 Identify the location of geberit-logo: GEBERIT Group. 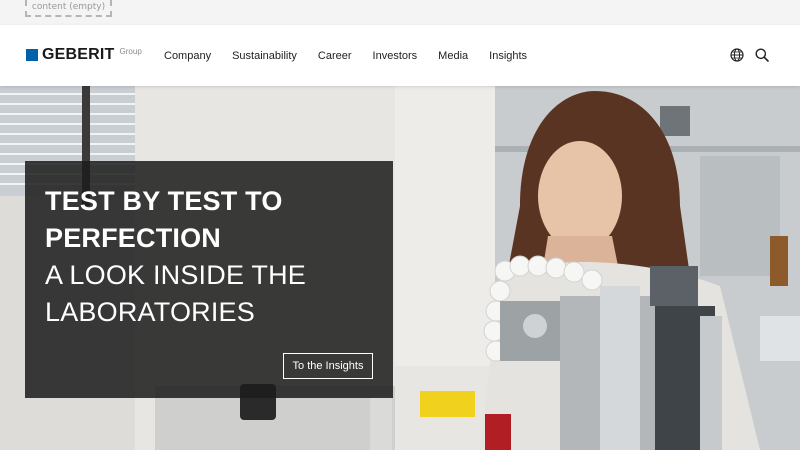
(84, 55).